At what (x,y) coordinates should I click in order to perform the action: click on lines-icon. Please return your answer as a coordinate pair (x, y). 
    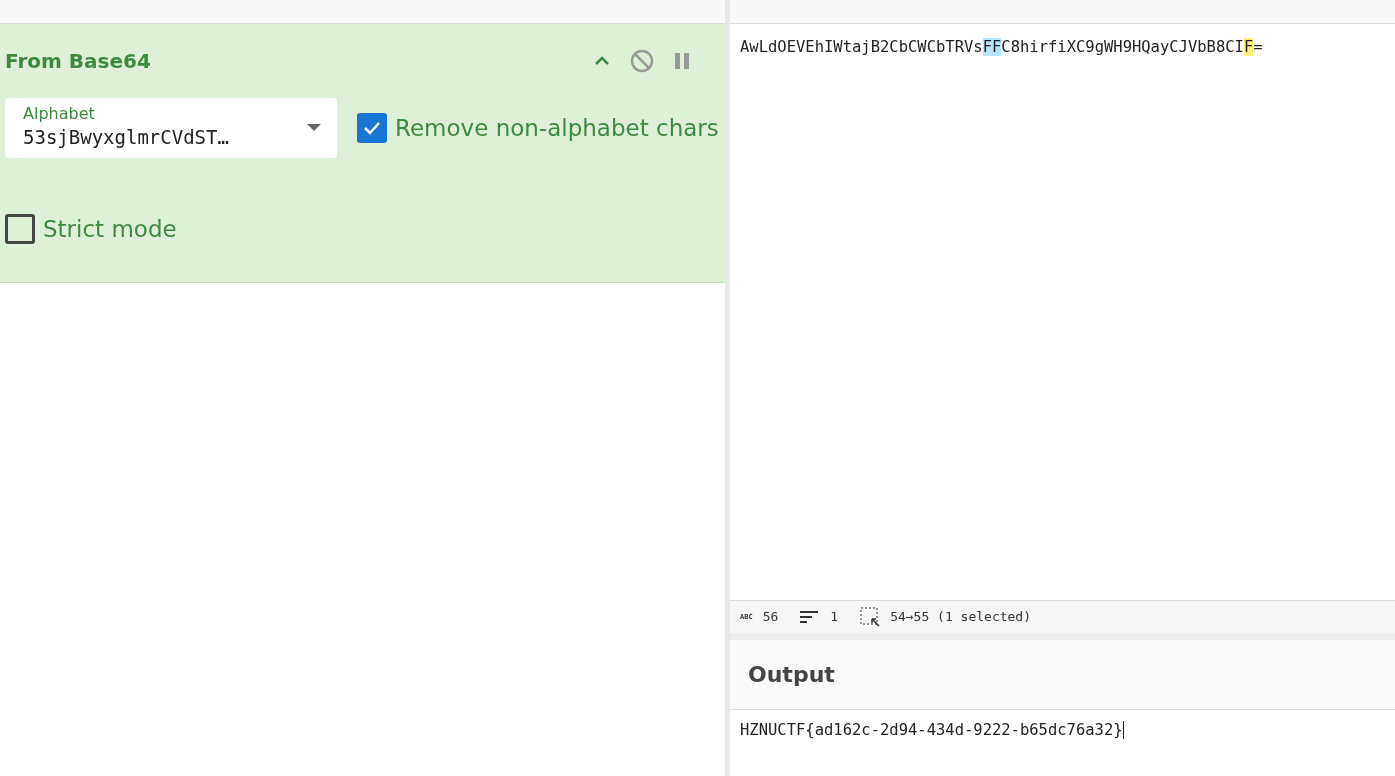
    Looking at the image, I should click on (810, 617).